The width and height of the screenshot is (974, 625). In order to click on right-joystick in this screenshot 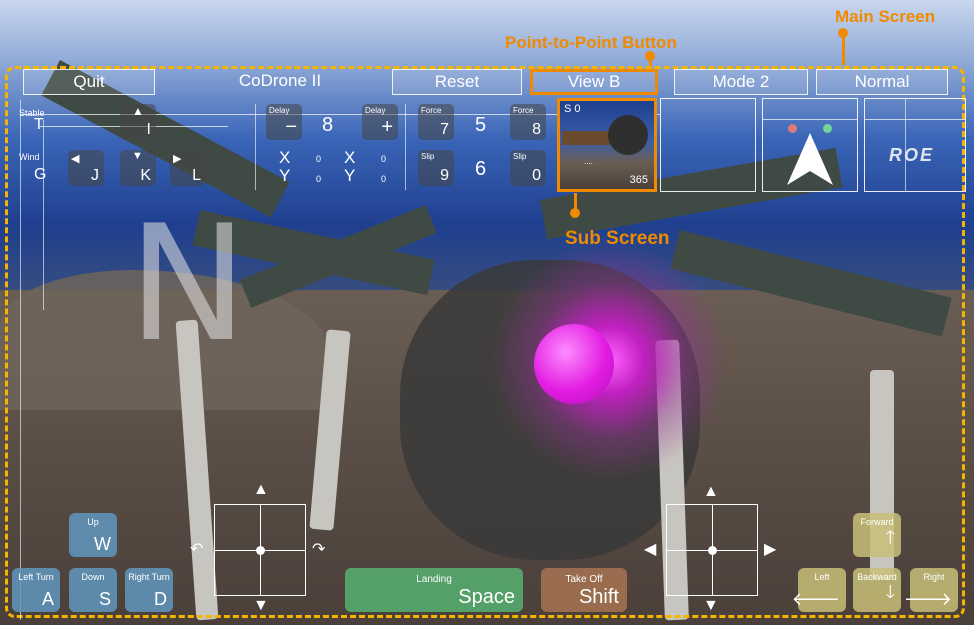, I will do `click(712, 550)`.